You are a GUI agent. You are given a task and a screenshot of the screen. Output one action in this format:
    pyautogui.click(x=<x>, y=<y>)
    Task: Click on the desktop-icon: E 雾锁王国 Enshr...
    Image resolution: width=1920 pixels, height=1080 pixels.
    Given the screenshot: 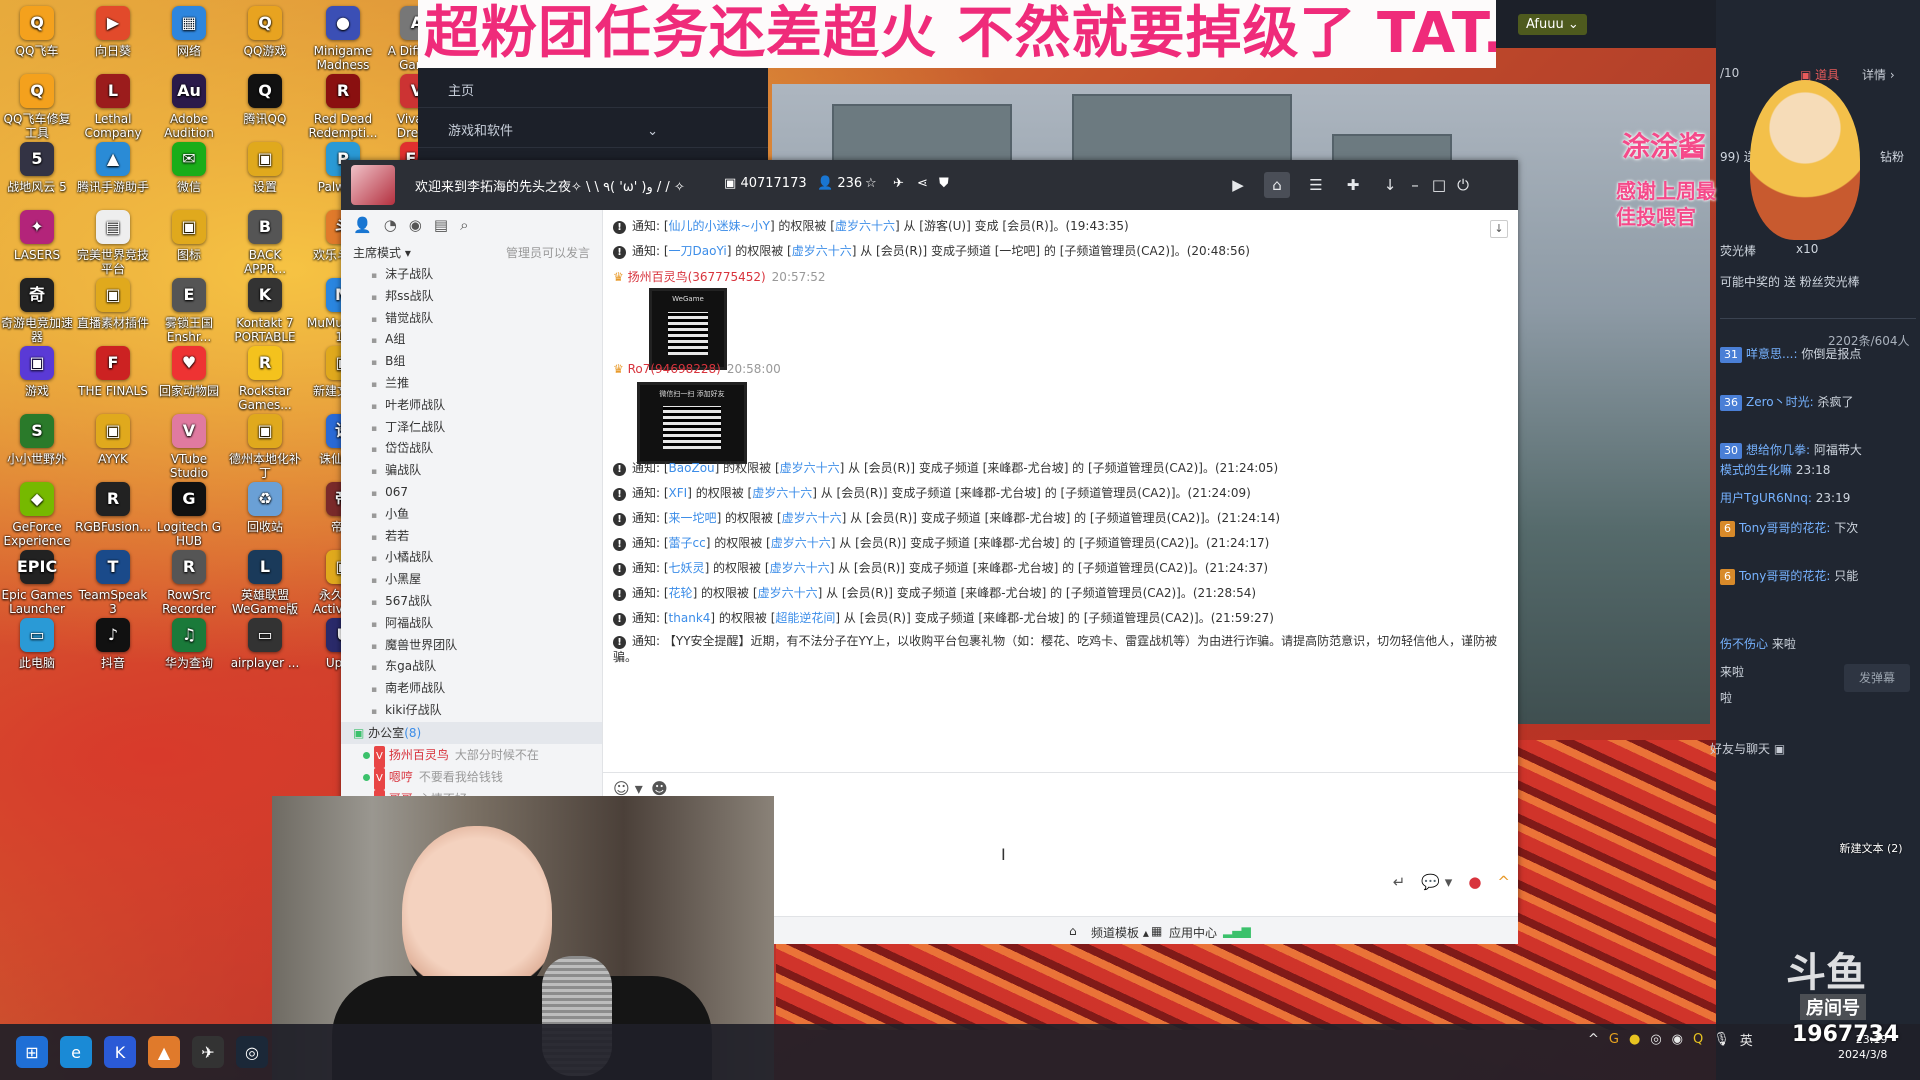 What is the action you would take?
    pyautogui.click(x=189, y=311)
    